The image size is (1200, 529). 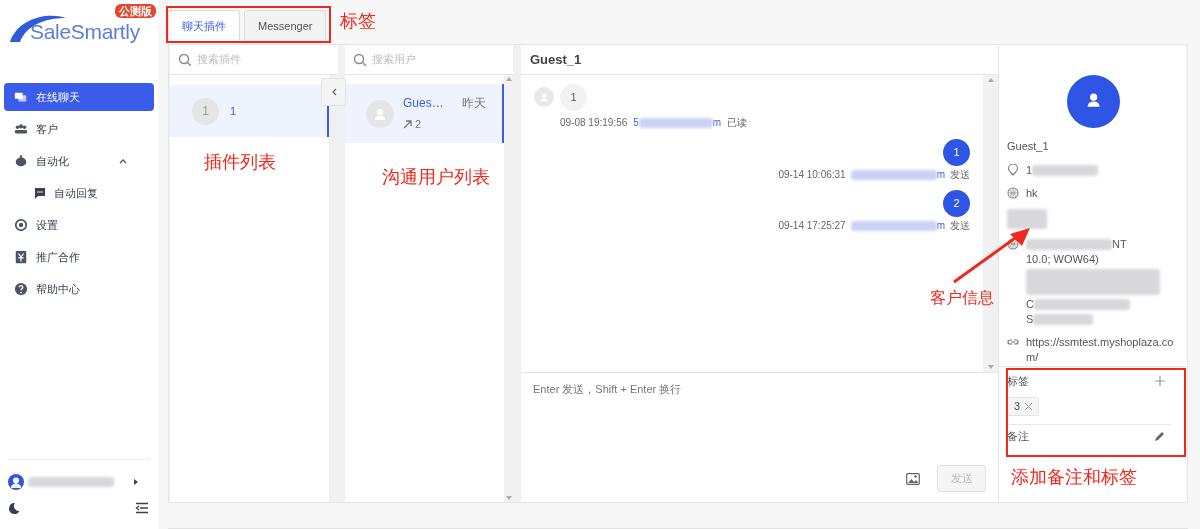 I want to click on close-icon, so click(x=1029, y=406).